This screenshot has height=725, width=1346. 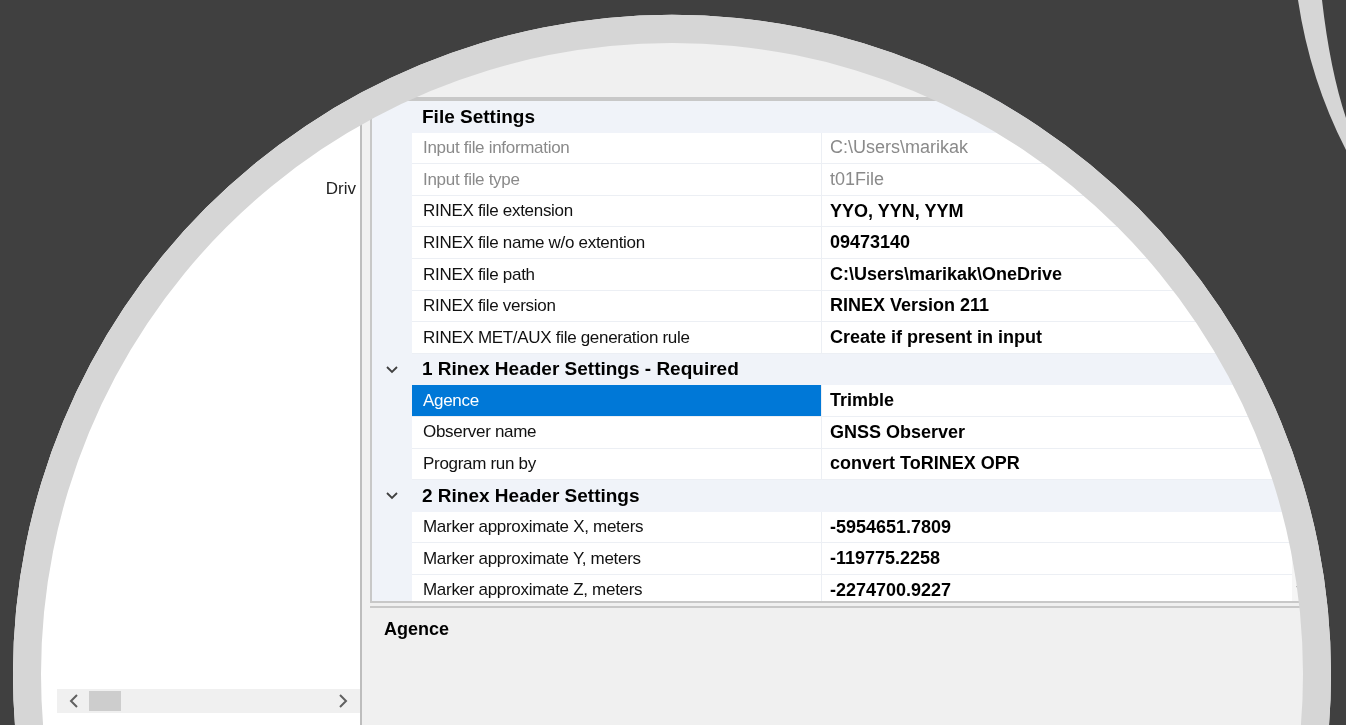 What do you see at coordinates (617, 401) in the screenshot?
I see `property-name: Agence` at bounding box center [617, 401].